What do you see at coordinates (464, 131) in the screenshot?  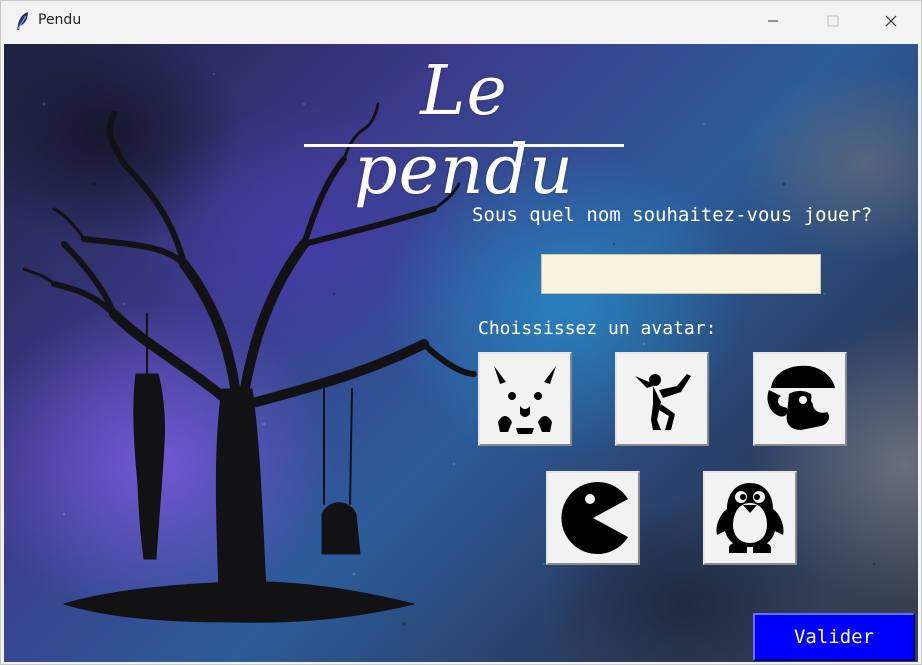 I see `game-title: Le pendu` at bounding box center [464, 131].